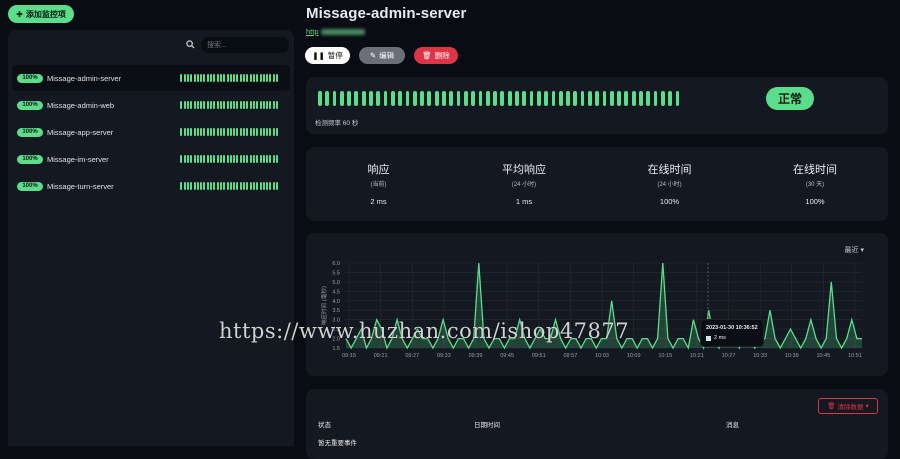 The image size is (900, 459). What do you see at coordinates (336, 302) in the screenshot?
I see `y-tick-label: 4.0` at bounding box center [336, 302].